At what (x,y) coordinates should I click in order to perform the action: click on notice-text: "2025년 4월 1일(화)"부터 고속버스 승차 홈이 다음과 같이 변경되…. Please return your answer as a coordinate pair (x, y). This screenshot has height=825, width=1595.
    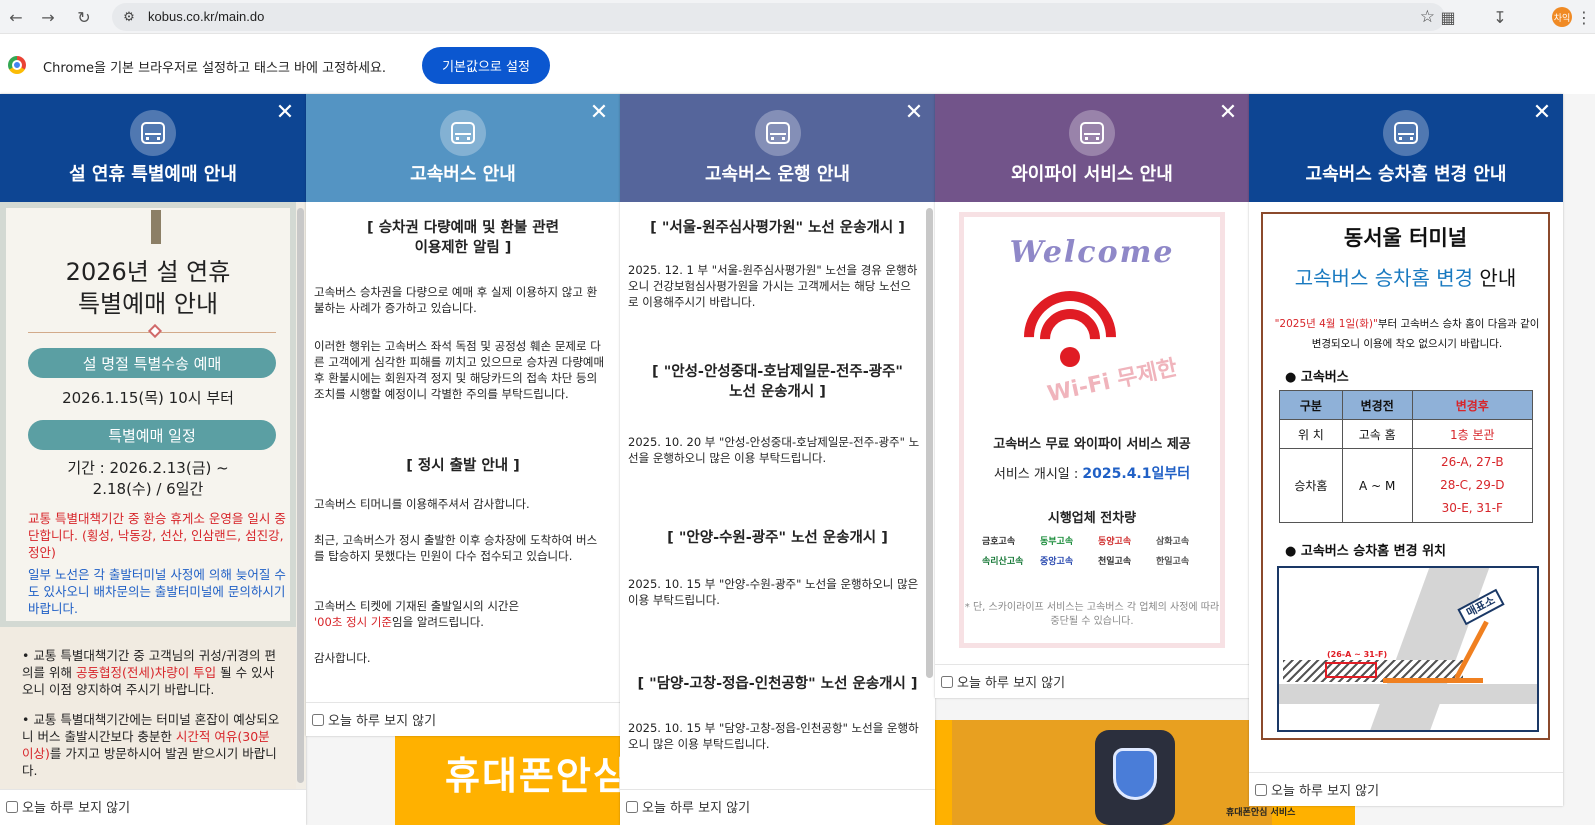
    Looking at the image, I should click on (1407, 334).